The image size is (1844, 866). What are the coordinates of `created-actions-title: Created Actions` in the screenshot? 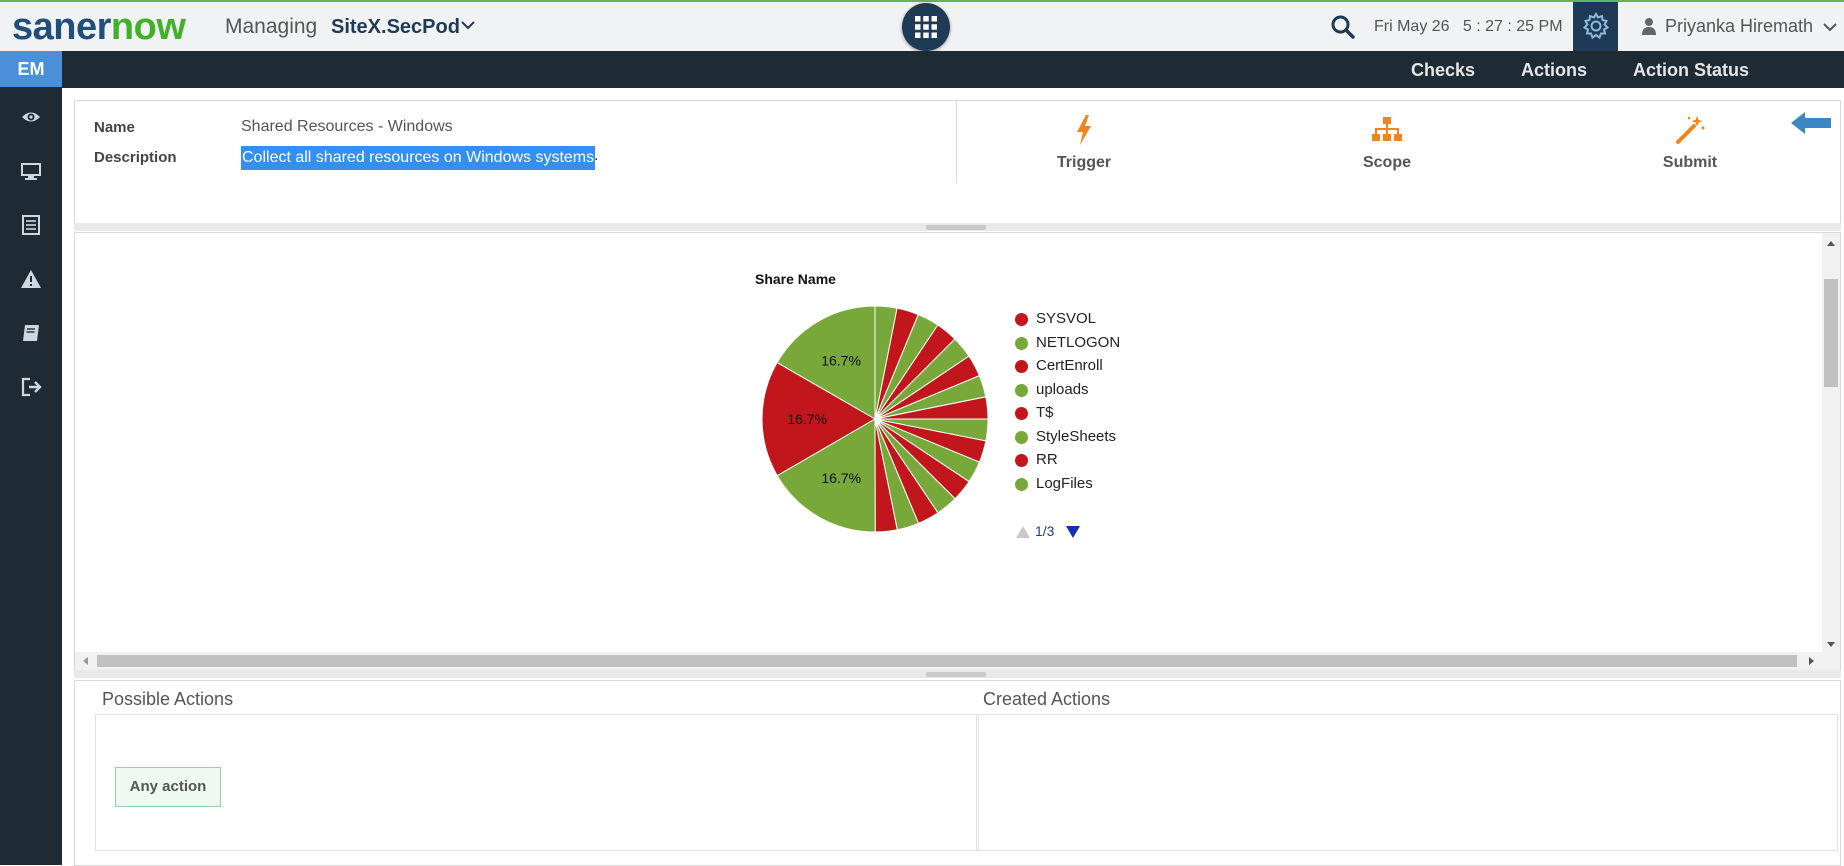 It's located at (1047, 699).